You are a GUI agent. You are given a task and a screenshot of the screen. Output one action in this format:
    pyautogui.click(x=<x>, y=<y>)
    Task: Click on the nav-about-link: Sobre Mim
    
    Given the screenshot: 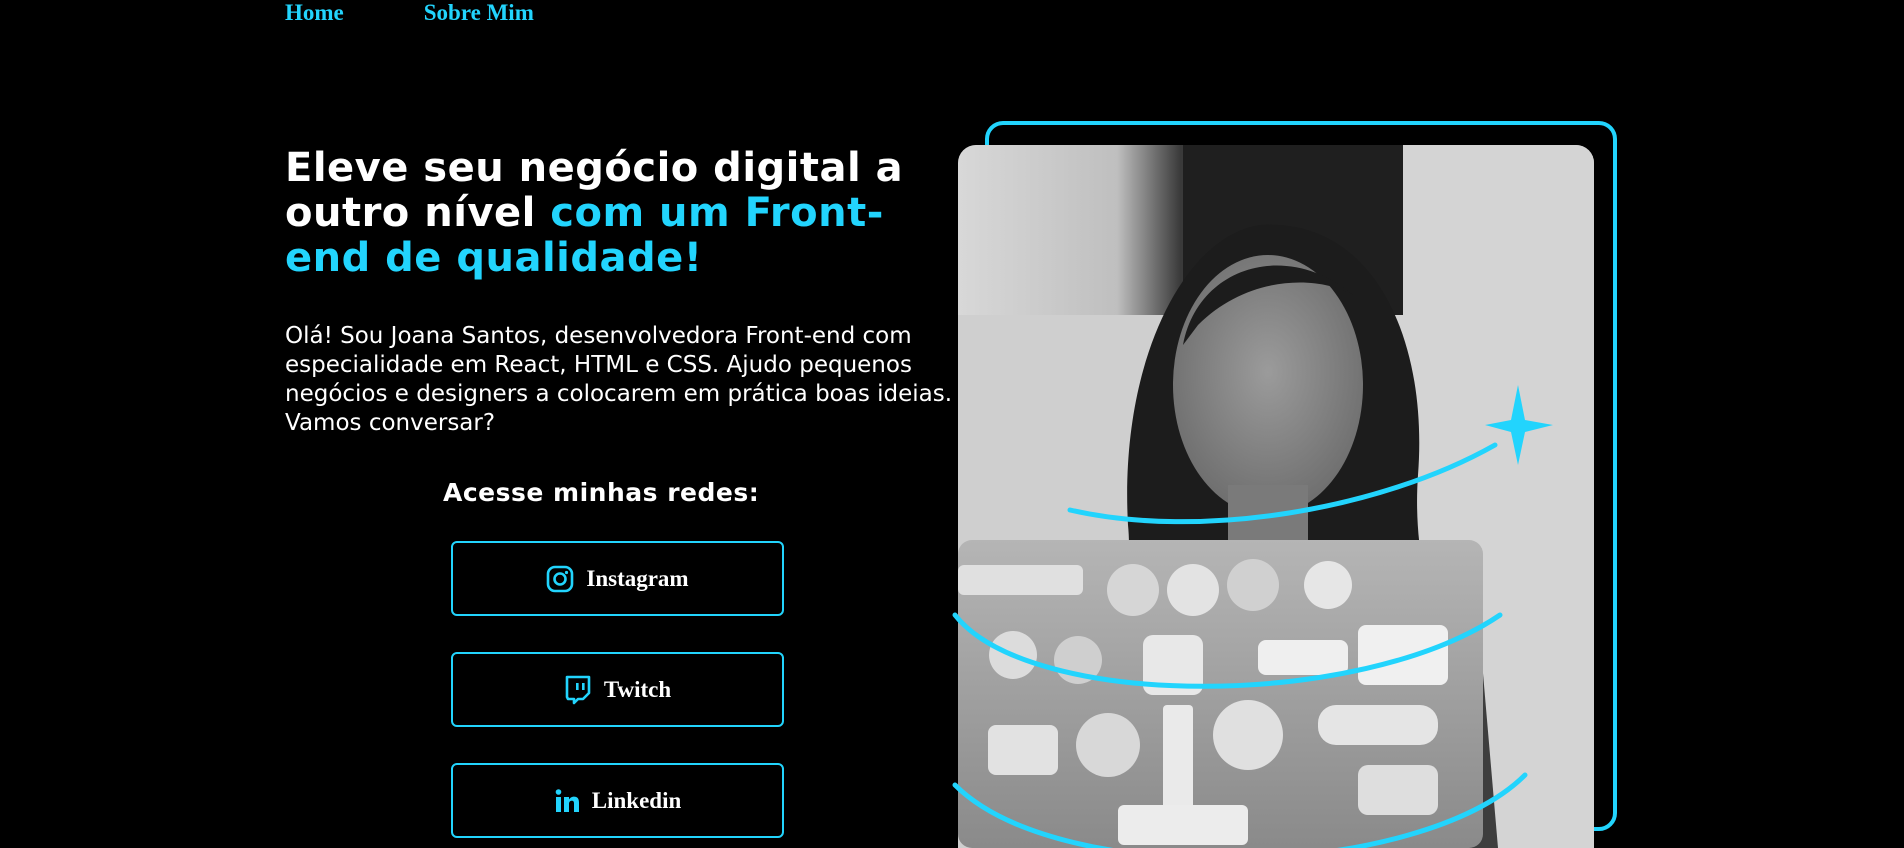 What is the action you would take?
    pyautogui.click(x=479, y=15)
    